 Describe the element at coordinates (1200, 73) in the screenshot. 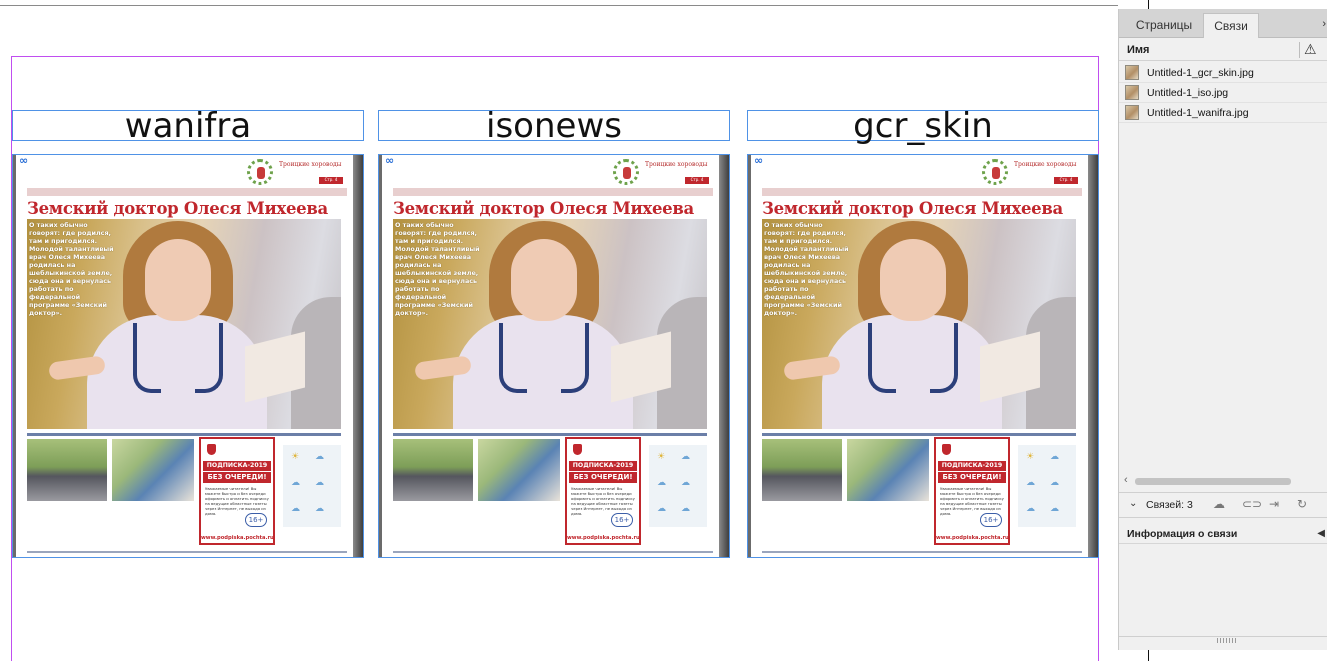

I see `link-filename: Untitled-1_gcr_skin.jpg` at that location.